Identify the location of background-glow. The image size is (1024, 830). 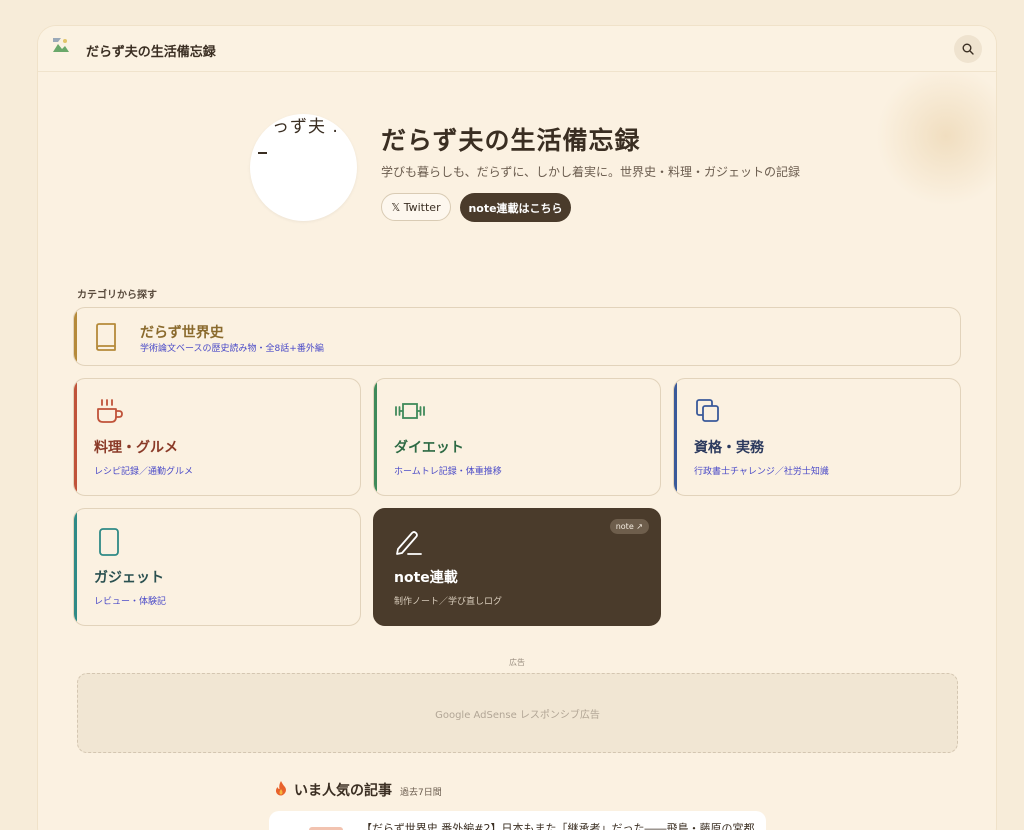
(936, 136).